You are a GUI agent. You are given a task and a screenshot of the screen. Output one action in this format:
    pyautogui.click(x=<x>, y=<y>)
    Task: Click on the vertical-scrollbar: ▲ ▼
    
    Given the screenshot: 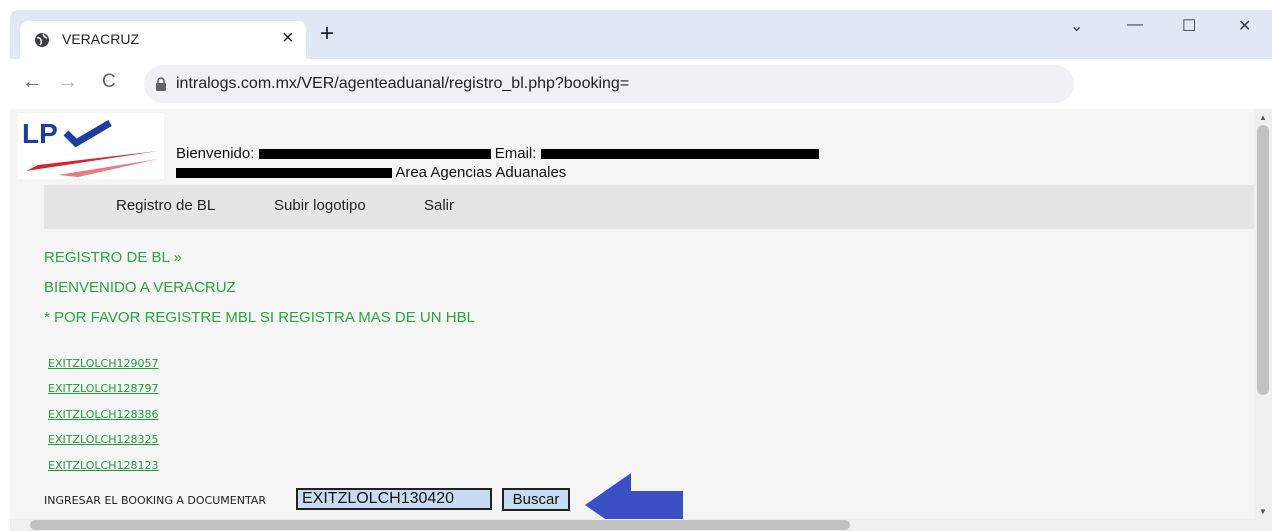 What is the action you would take?
    pyautogui.click(x=1263, y=320)
    